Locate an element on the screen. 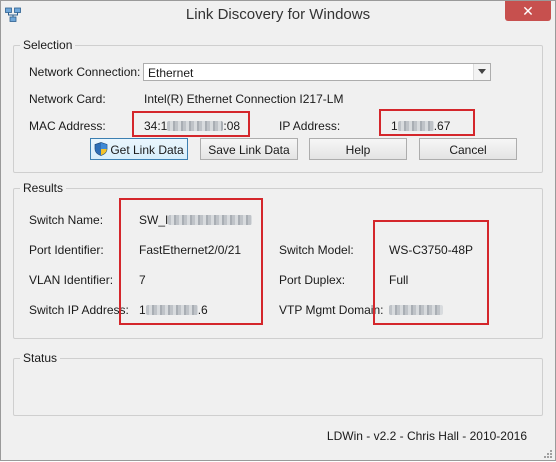  vtp-domain-label: VTP Mgmt Domain: is located at coordinates (331, 310).